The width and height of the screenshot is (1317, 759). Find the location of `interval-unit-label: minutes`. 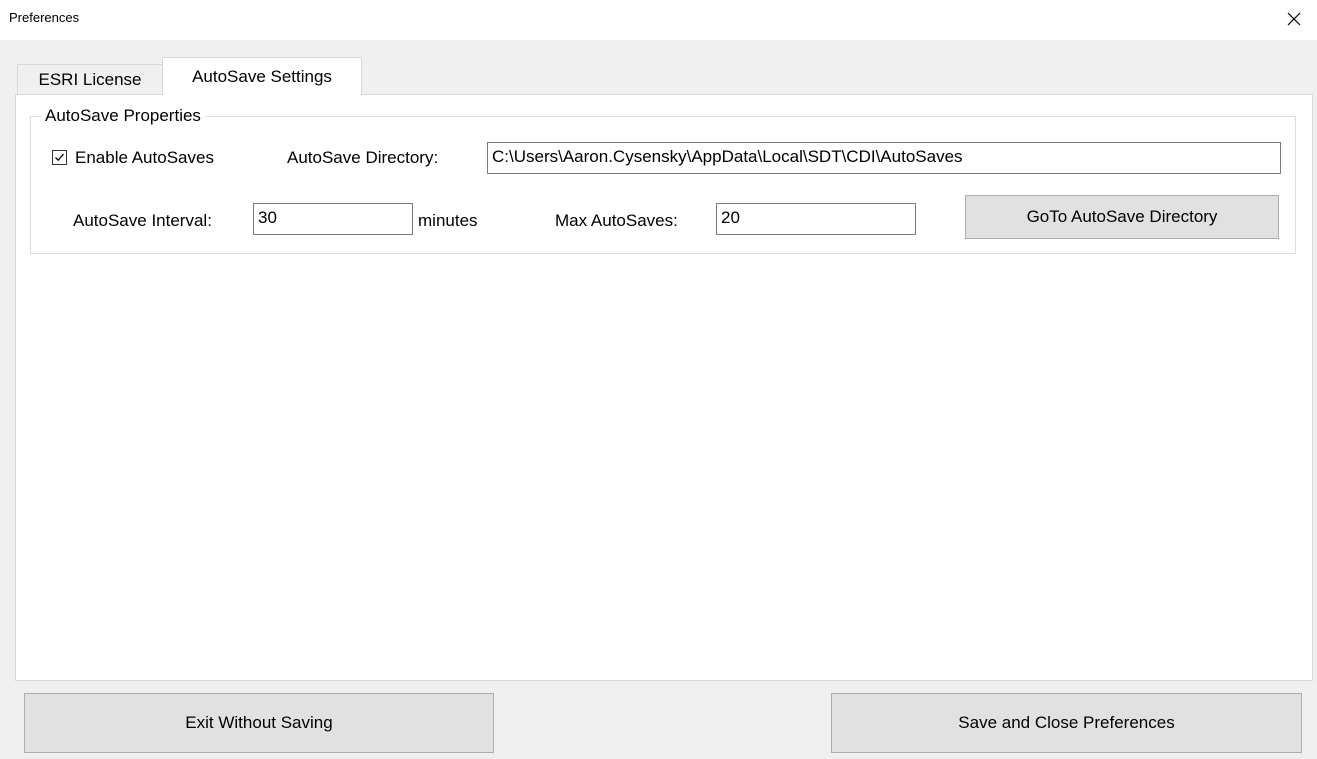

interval-unit-label: minutes is located at coordinates (448, 220).